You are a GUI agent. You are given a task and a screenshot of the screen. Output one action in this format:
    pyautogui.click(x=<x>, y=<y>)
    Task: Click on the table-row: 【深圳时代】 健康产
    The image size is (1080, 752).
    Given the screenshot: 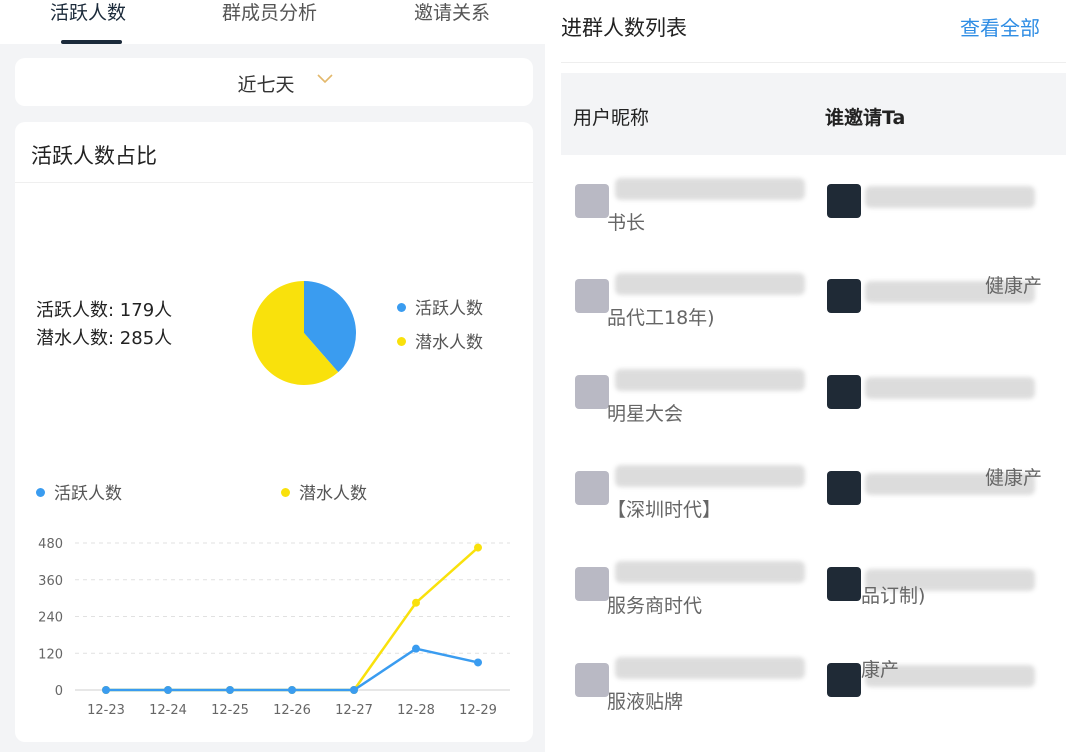 What is the action you would take?
    pyautogui.click(x=812, y=505)
    